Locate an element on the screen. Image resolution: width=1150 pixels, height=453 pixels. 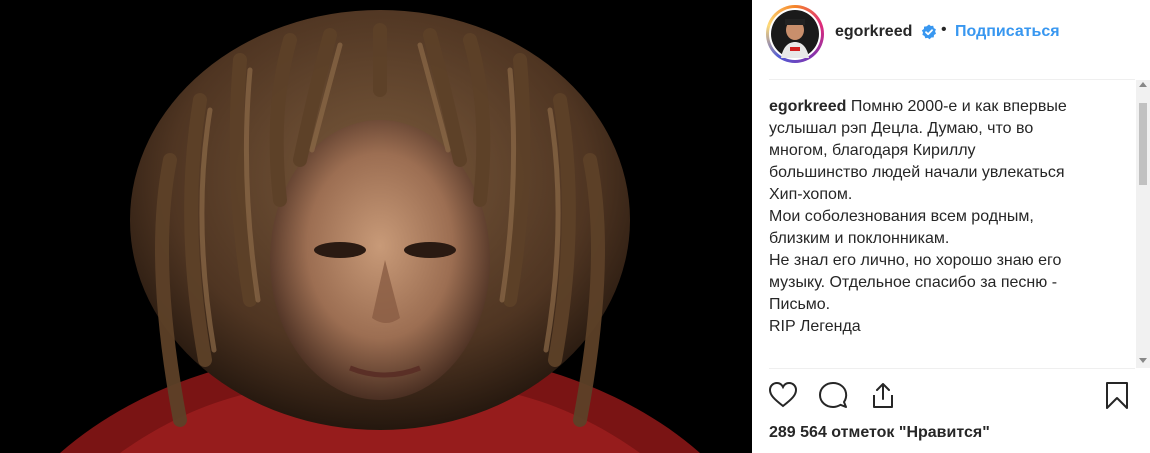
actions-divider is located at coordinates (952, 368).